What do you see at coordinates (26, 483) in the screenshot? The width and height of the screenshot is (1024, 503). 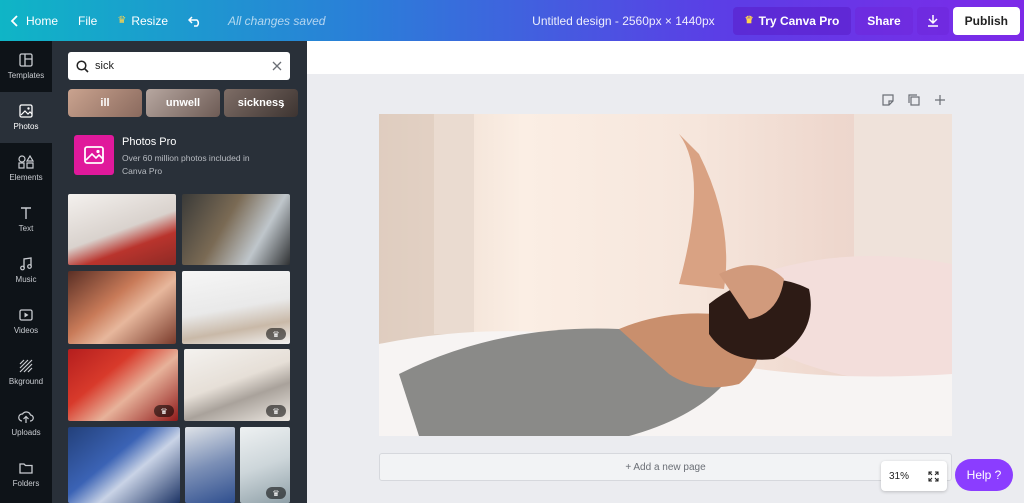 I see `rail-label: Folders` at bounding box center [26, 483].